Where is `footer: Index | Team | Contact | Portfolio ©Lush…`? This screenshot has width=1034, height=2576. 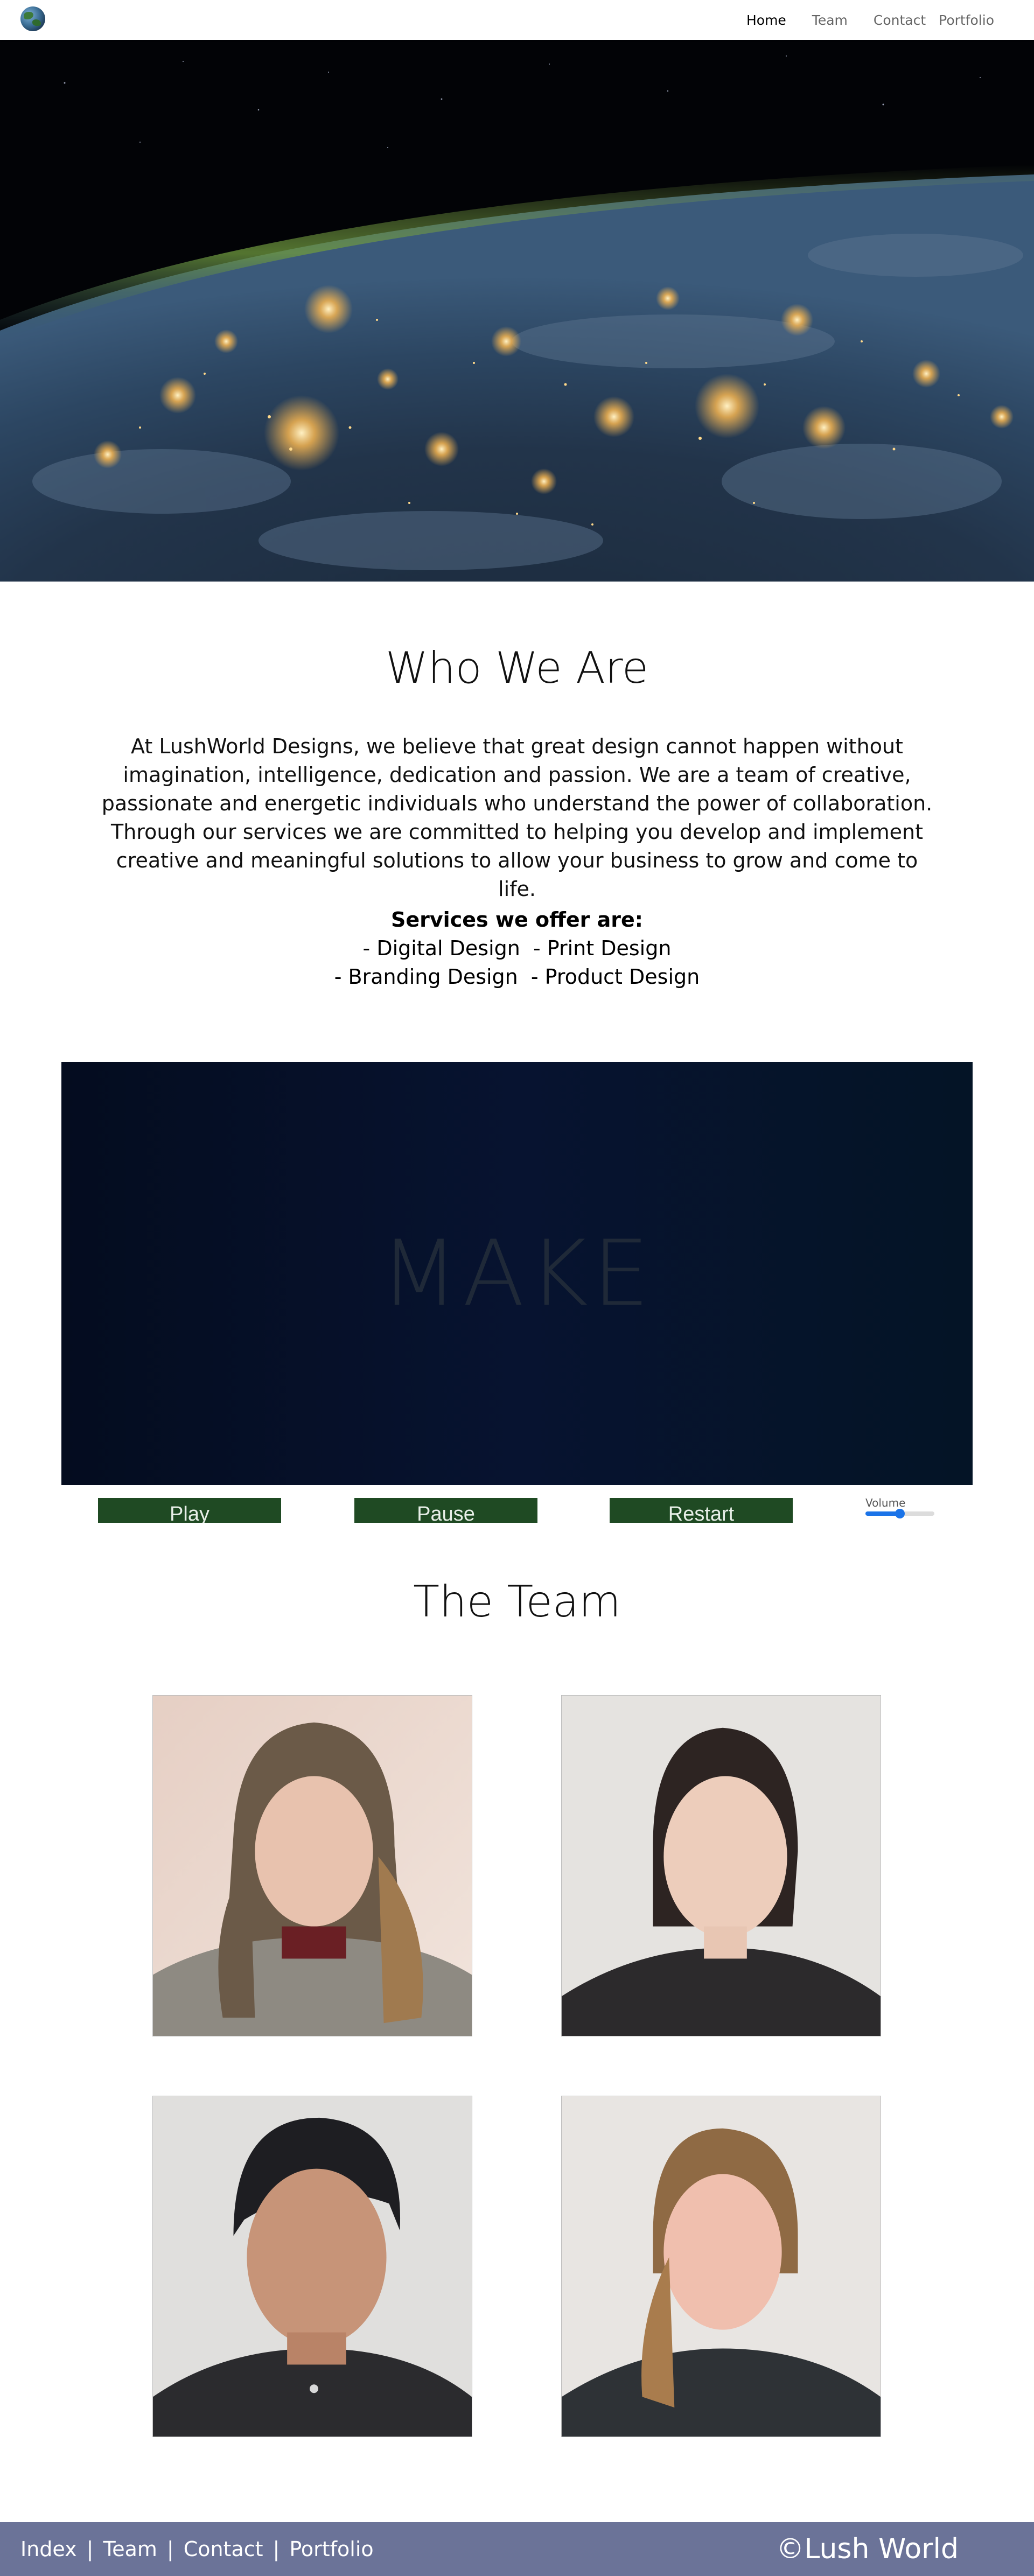
footer: Index | Team | Contact | Portfolio ©Lush… is located at coordinates (517, 2549).